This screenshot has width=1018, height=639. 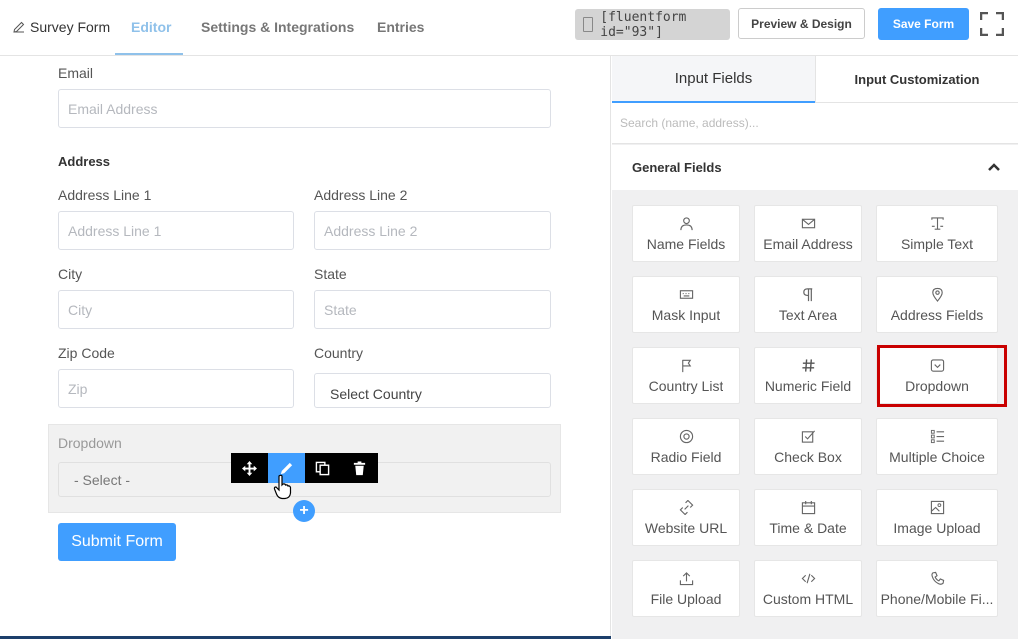 What do you see at coordinates (808, 436) in the screenshot?
I see `checkbox-icon` at bounding box center [808, 436].